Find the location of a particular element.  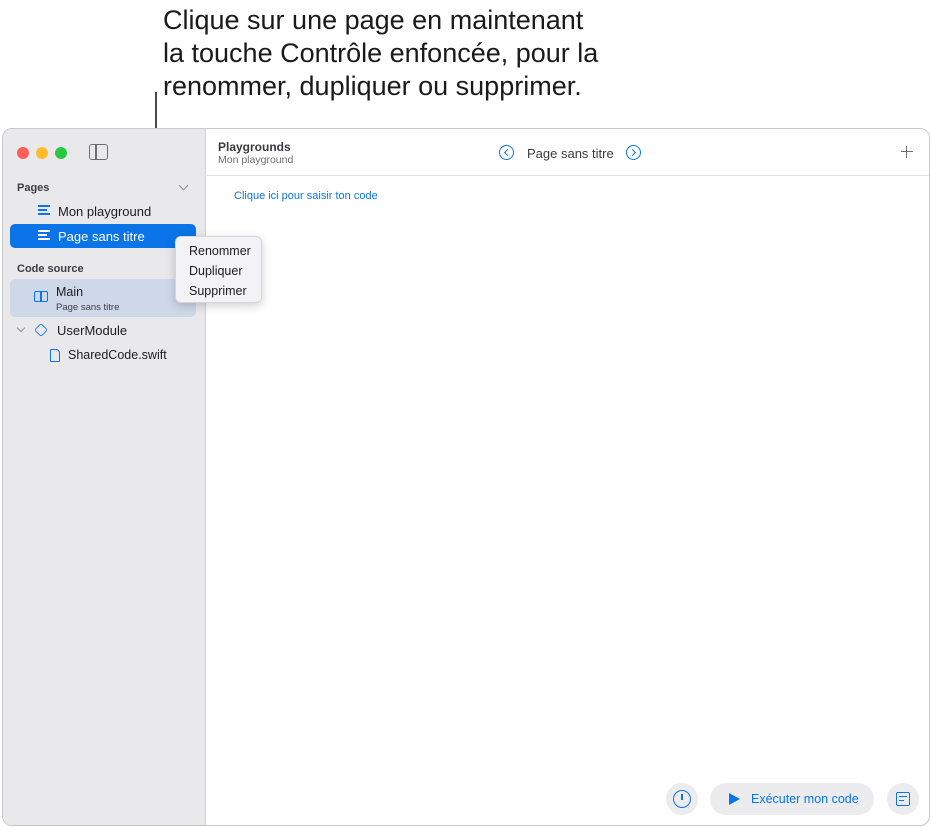

pages-section-title: Pages is located at coordinates (33, 188).